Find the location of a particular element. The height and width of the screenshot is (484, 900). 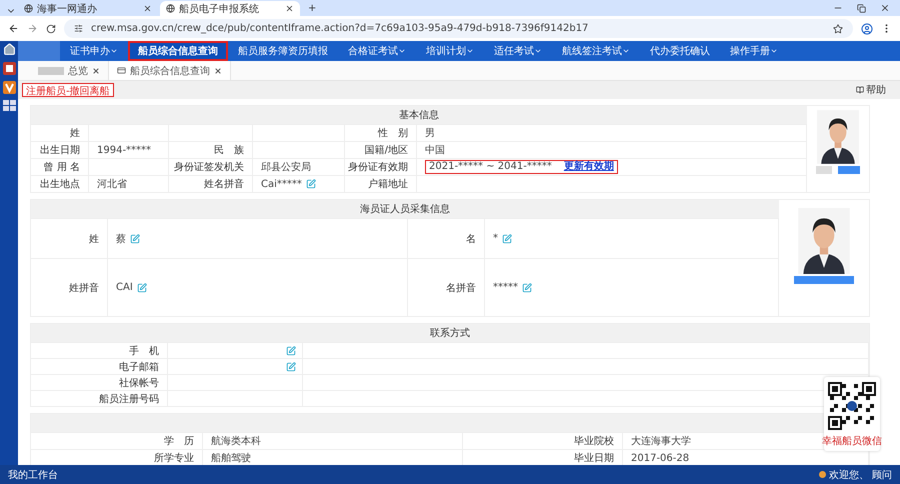

field-value: 船舶驾驶 is located at coordinates (231, 458).